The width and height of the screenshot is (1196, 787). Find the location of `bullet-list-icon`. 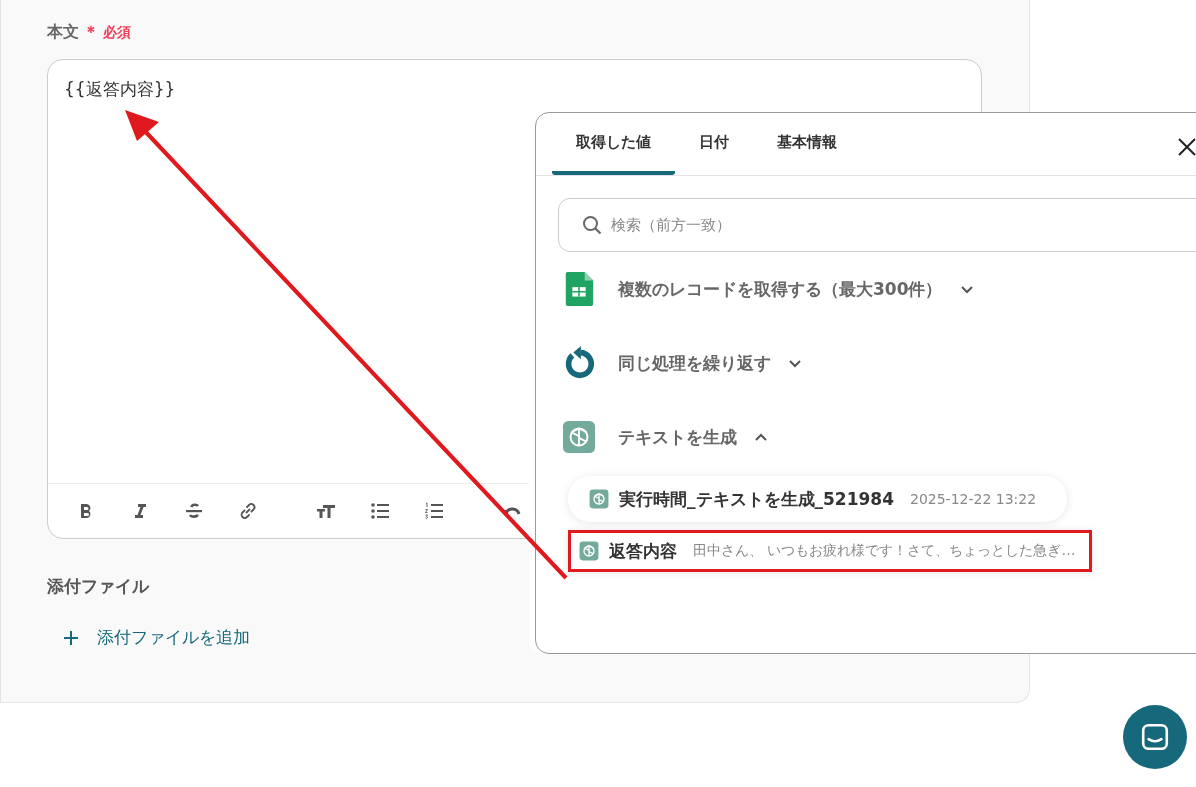

bullet-list-icon is located at coordinates (380, 511).